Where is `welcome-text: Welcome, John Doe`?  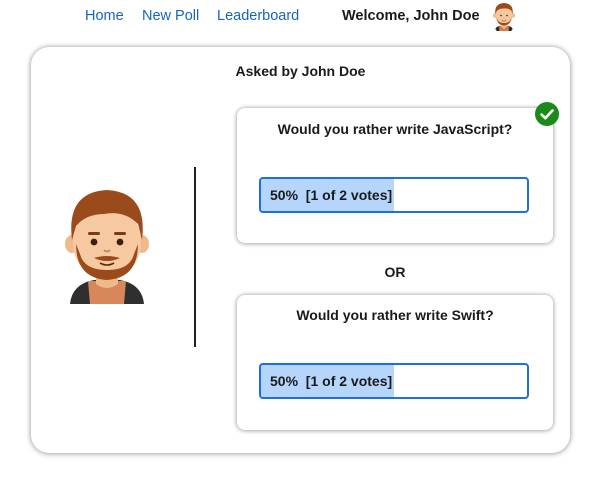 welcome-text: Welcome, John Doe is located at coordinates (411, 16).